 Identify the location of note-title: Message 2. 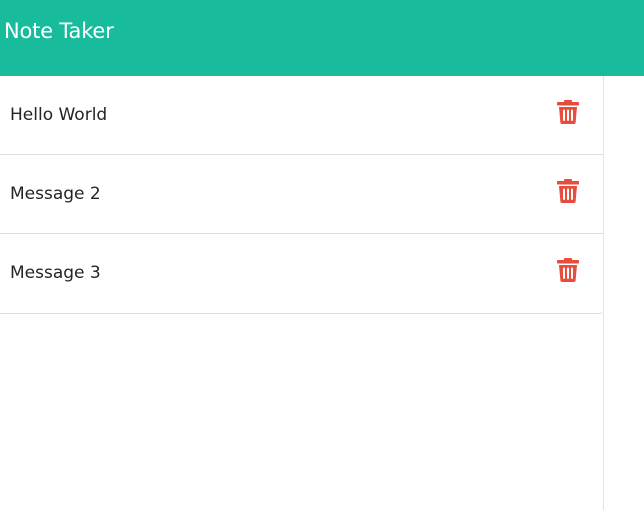
(55, 194).